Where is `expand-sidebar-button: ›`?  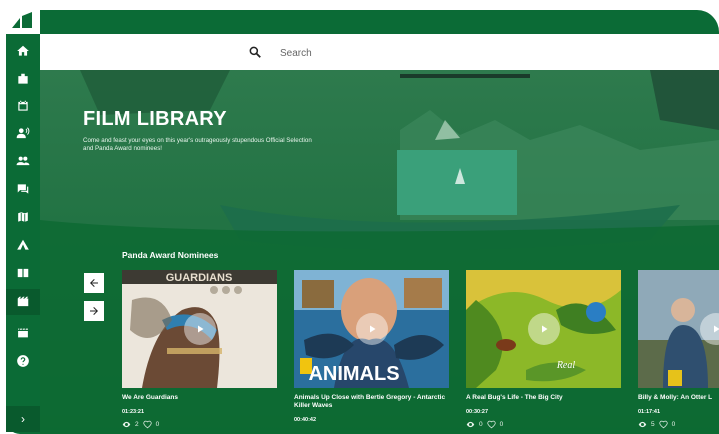
expand-sidebar-button: › is located at coordinates (23, 419).